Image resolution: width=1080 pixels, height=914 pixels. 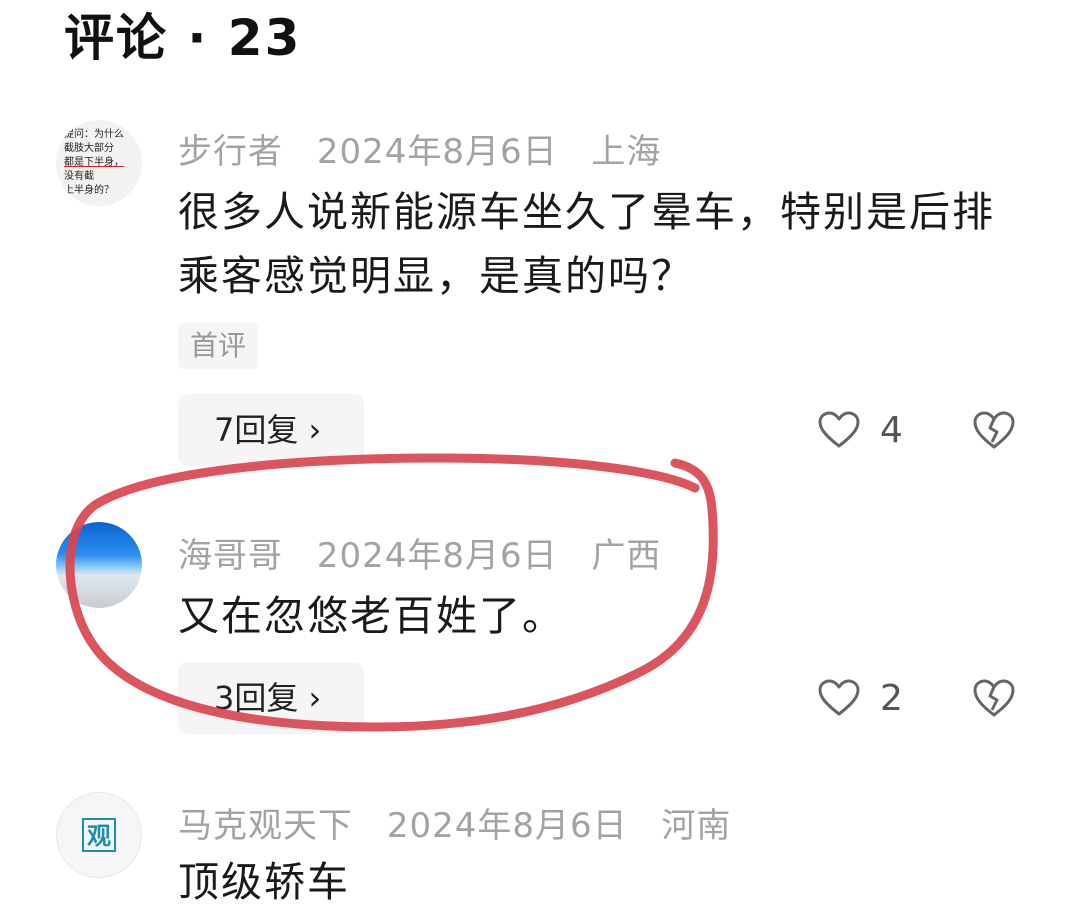 I want to click on view-replies-button: 3回复 ›, so click(x=271, y=698).